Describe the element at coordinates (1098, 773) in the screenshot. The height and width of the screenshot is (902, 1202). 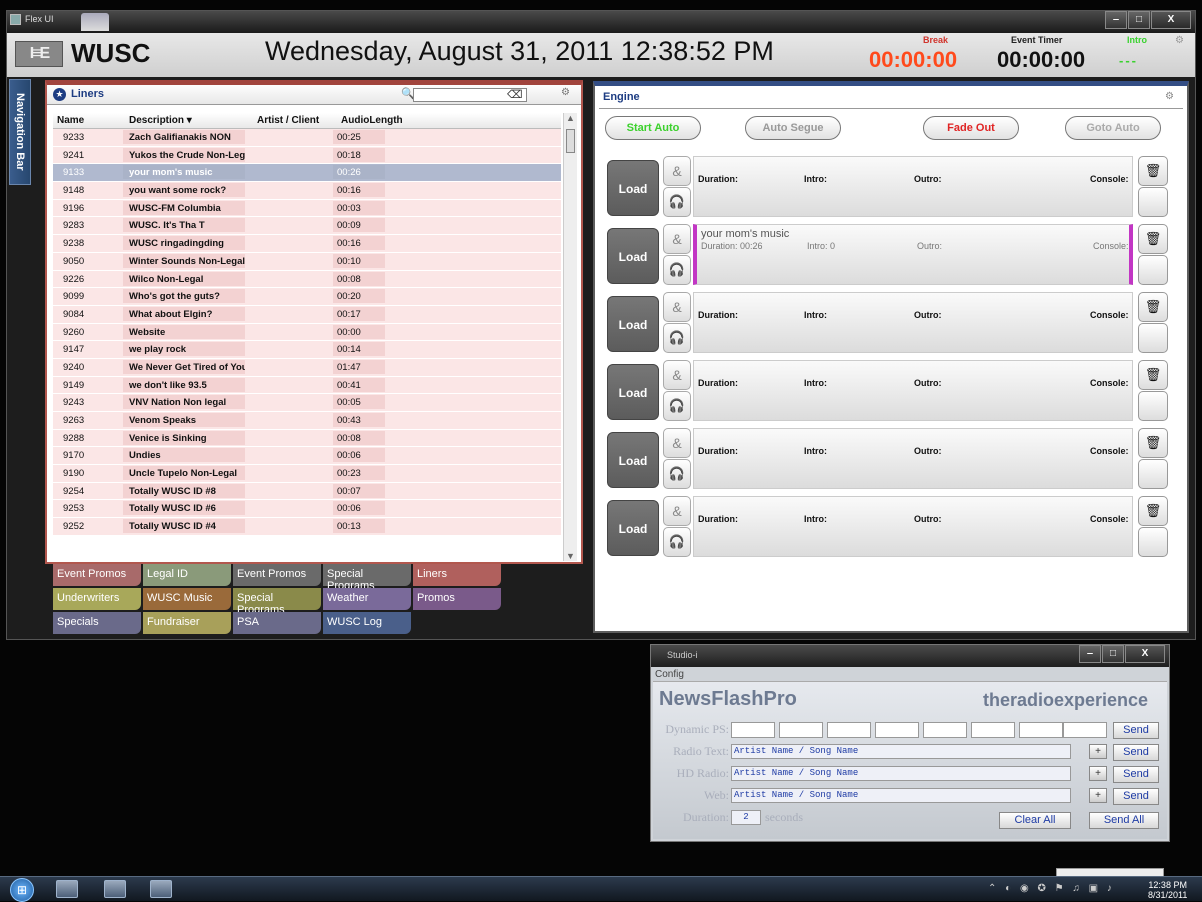
I see `hd-radio-plus-button: +` at that location.